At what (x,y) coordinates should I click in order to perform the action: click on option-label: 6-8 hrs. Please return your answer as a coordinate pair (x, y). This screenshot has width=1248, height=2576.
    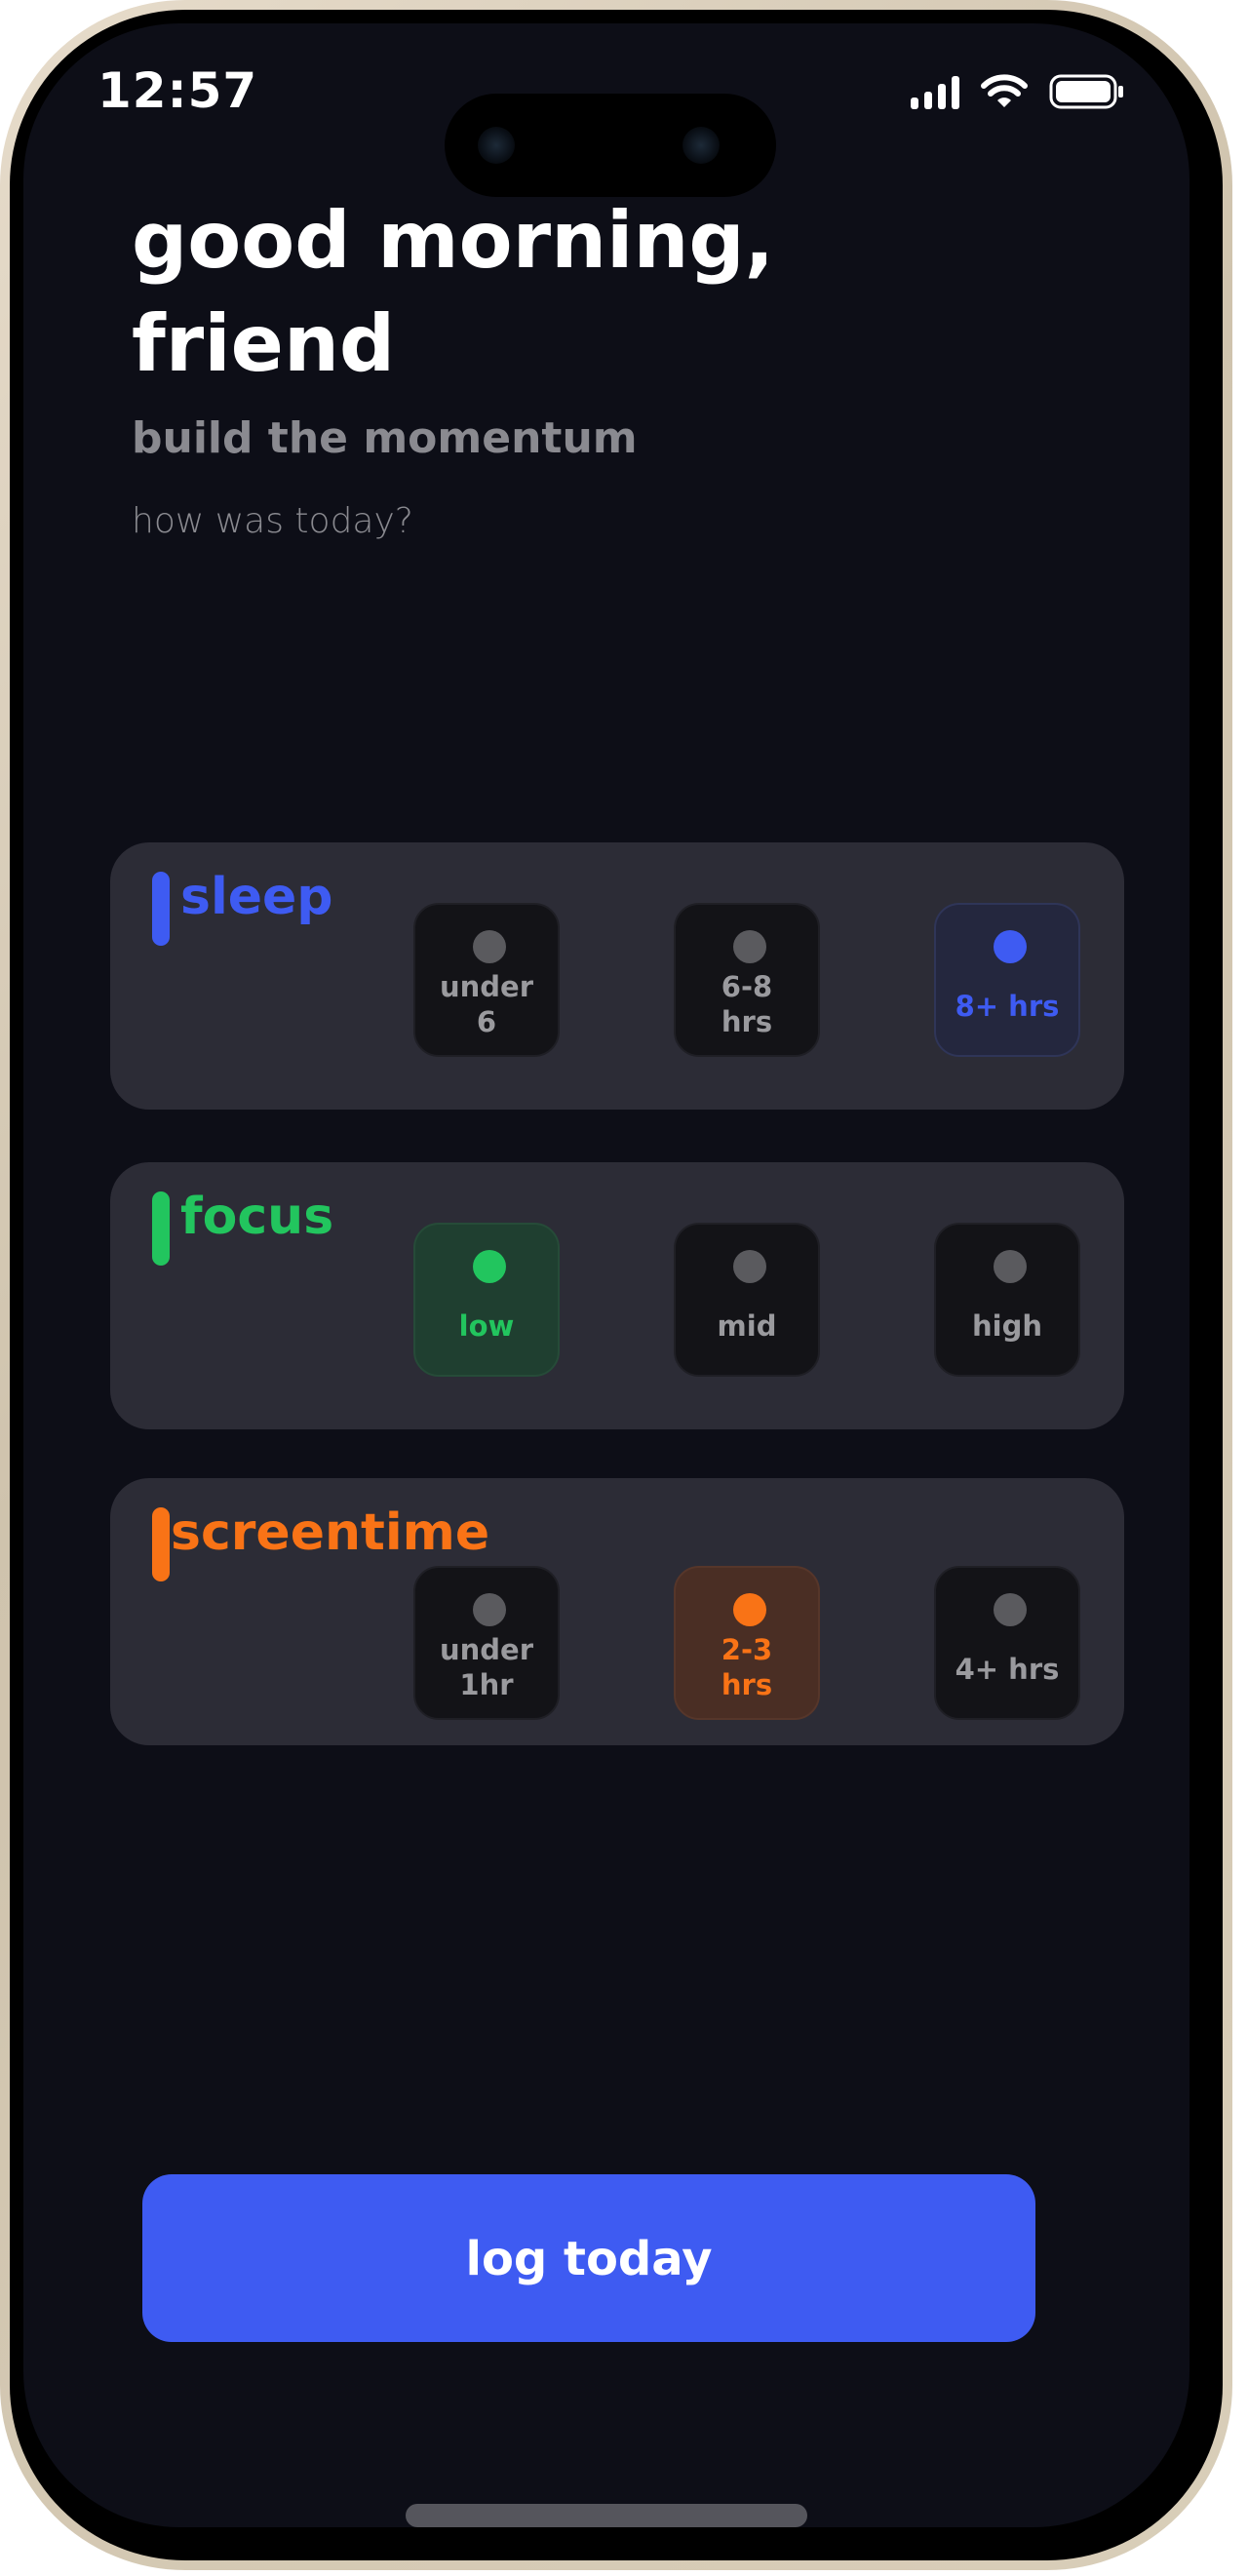
    Looking at the image, I should click on (747, 1004).